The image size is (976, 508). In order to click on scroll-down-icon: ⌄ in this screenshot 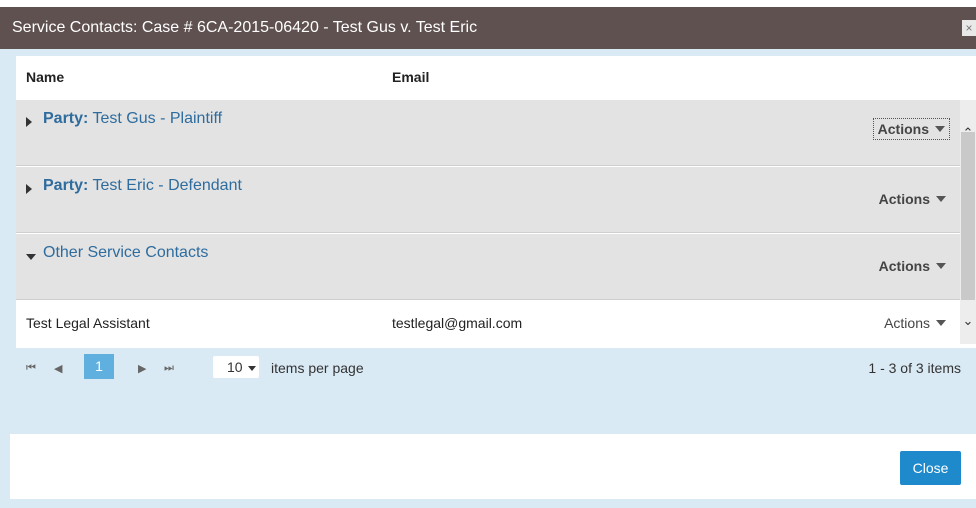, I will do `click(968, 321)`.